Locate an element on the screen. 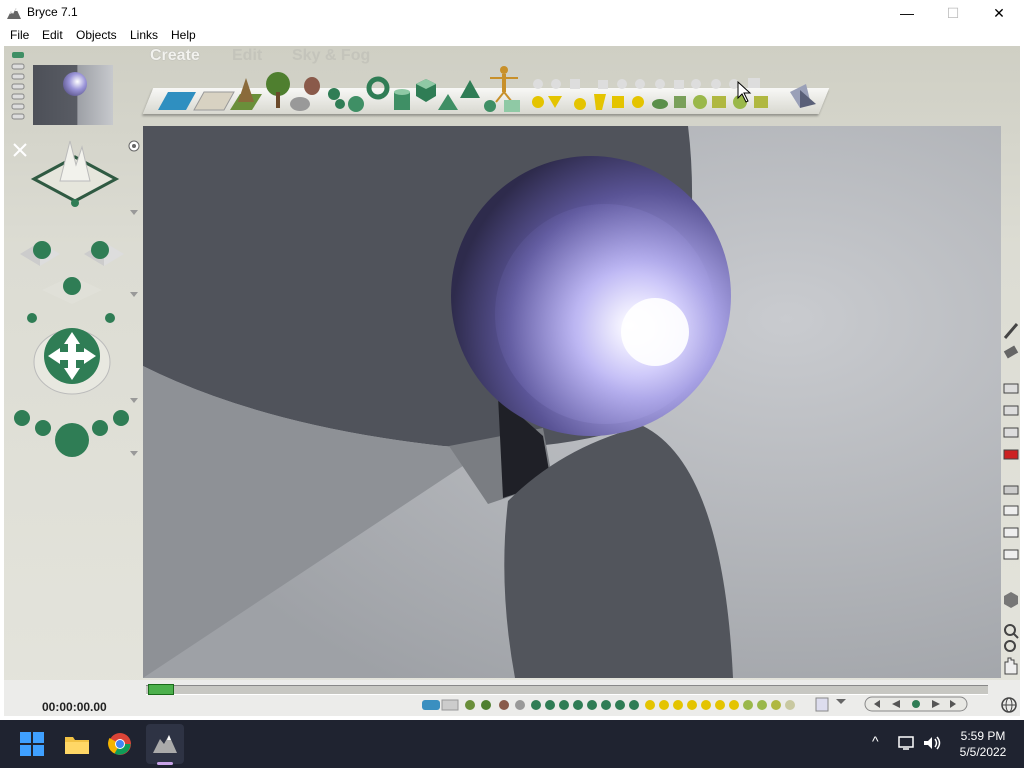 This screenshot has width=1024, height=768. camera-move-trackball-icon is located at coordinates (72, 360).